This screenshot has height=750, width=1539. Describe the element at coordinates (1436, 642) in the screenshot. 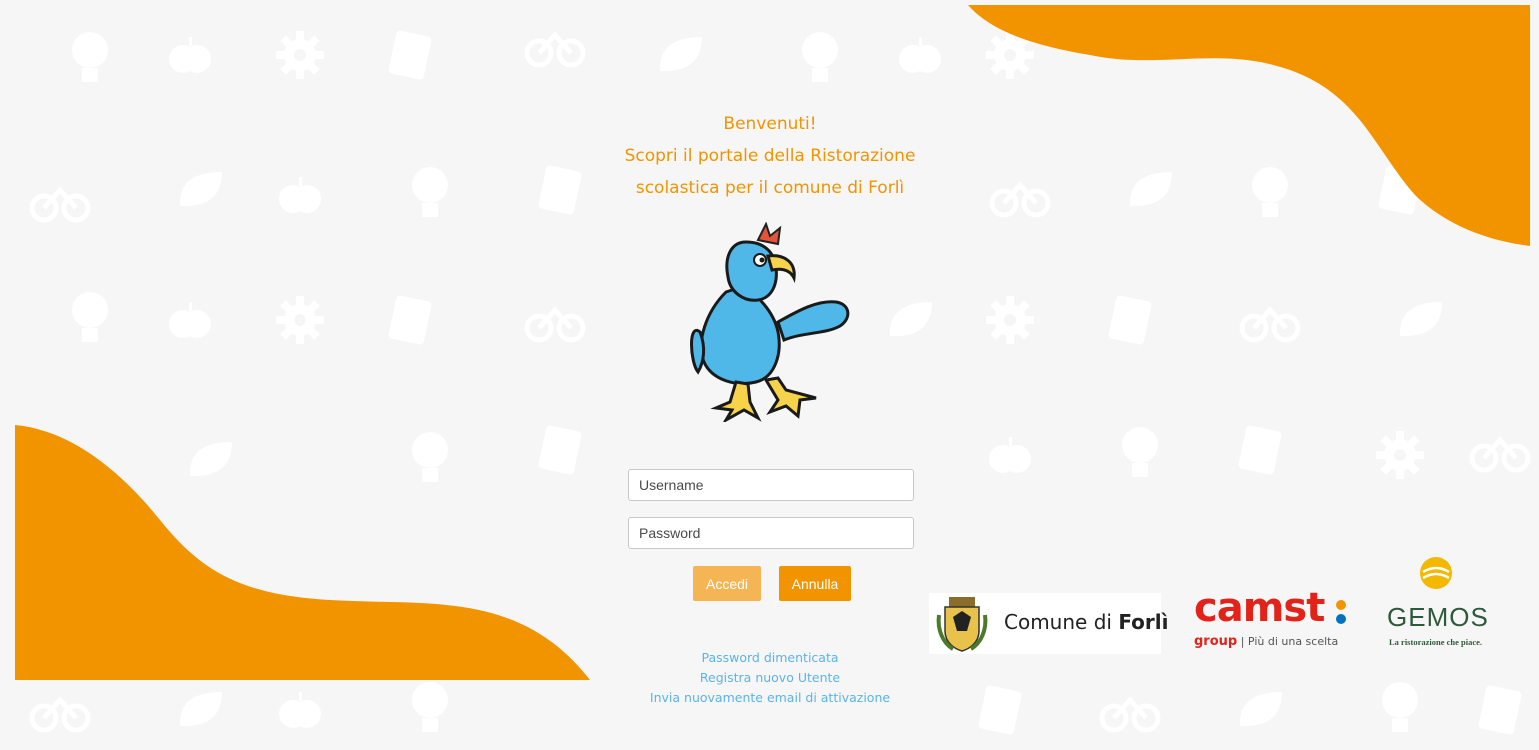

I see `gemos-tagline: La ristorazione che piace.` at that location.